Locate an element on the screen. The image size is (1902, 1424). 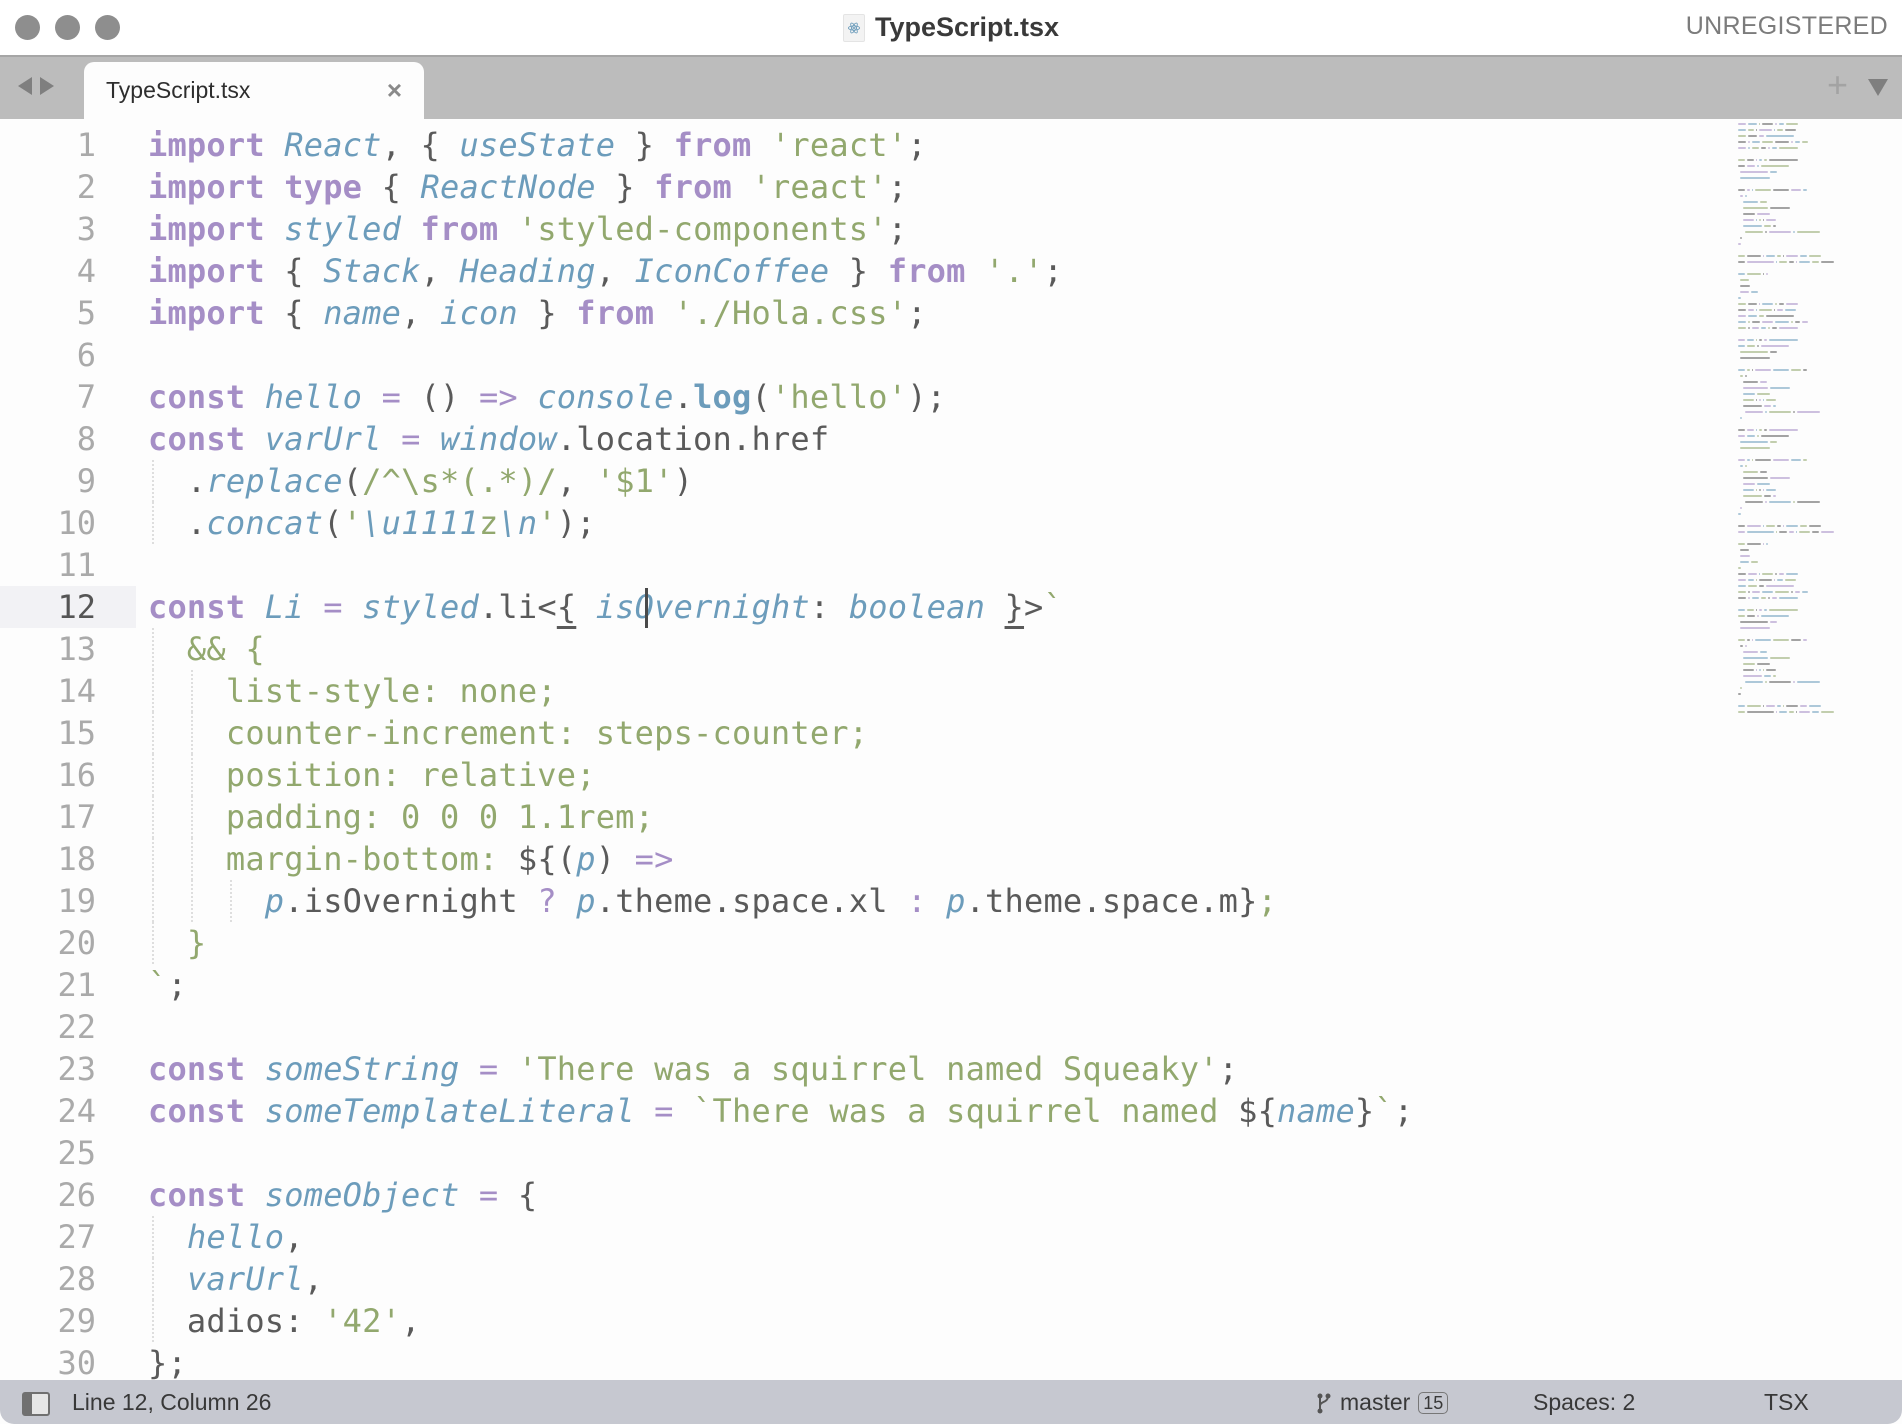
indentation-setting: Spaces: 2 is located at coordinates (1584, 1402).